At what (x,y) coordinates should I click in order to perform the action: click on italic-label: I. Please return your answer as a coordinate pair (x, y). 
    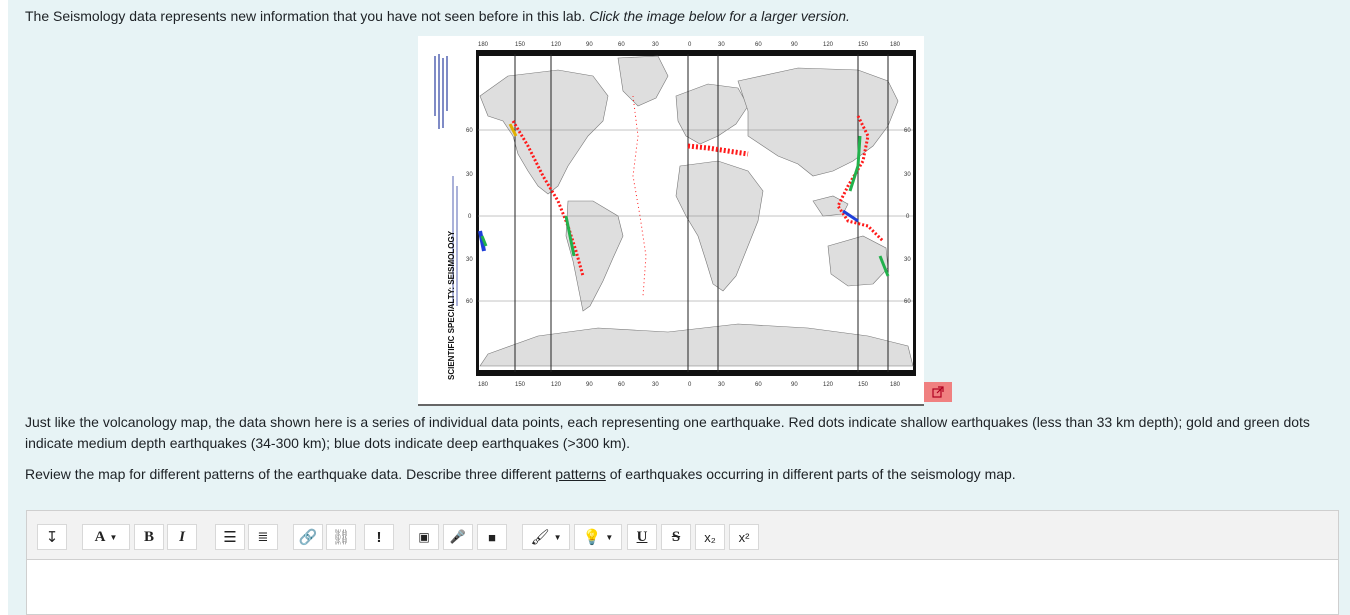
    Looking at the image, I should click on (182, 536).